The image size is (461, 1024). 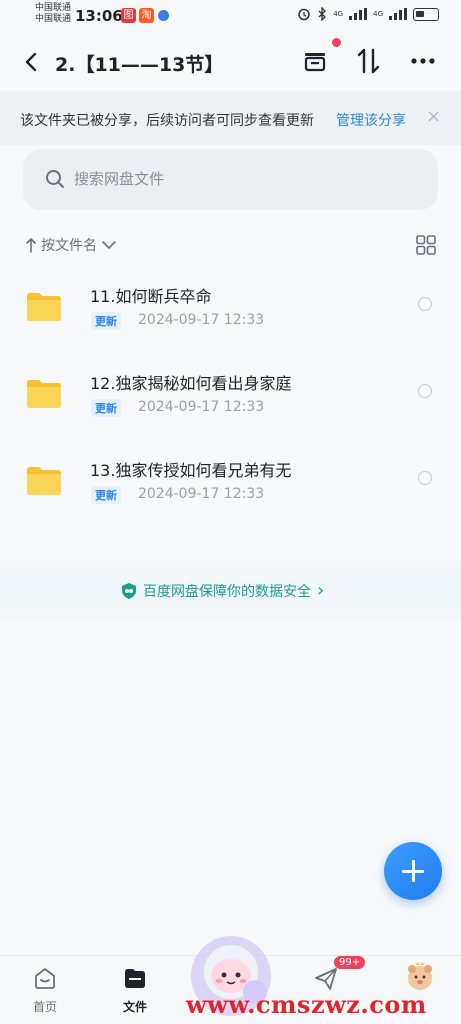 What do you see at coordinates (350, 962) in the screenshot?
I see `notification-count-badge: 99+` at bounding box center [350, 962].